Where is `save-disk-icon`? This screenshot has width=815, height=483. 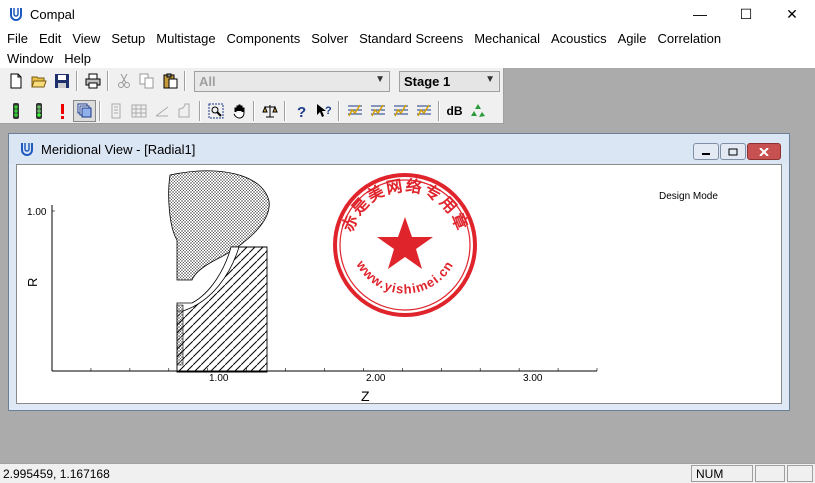 save-disk-icon is located at coordinates (61, 81).